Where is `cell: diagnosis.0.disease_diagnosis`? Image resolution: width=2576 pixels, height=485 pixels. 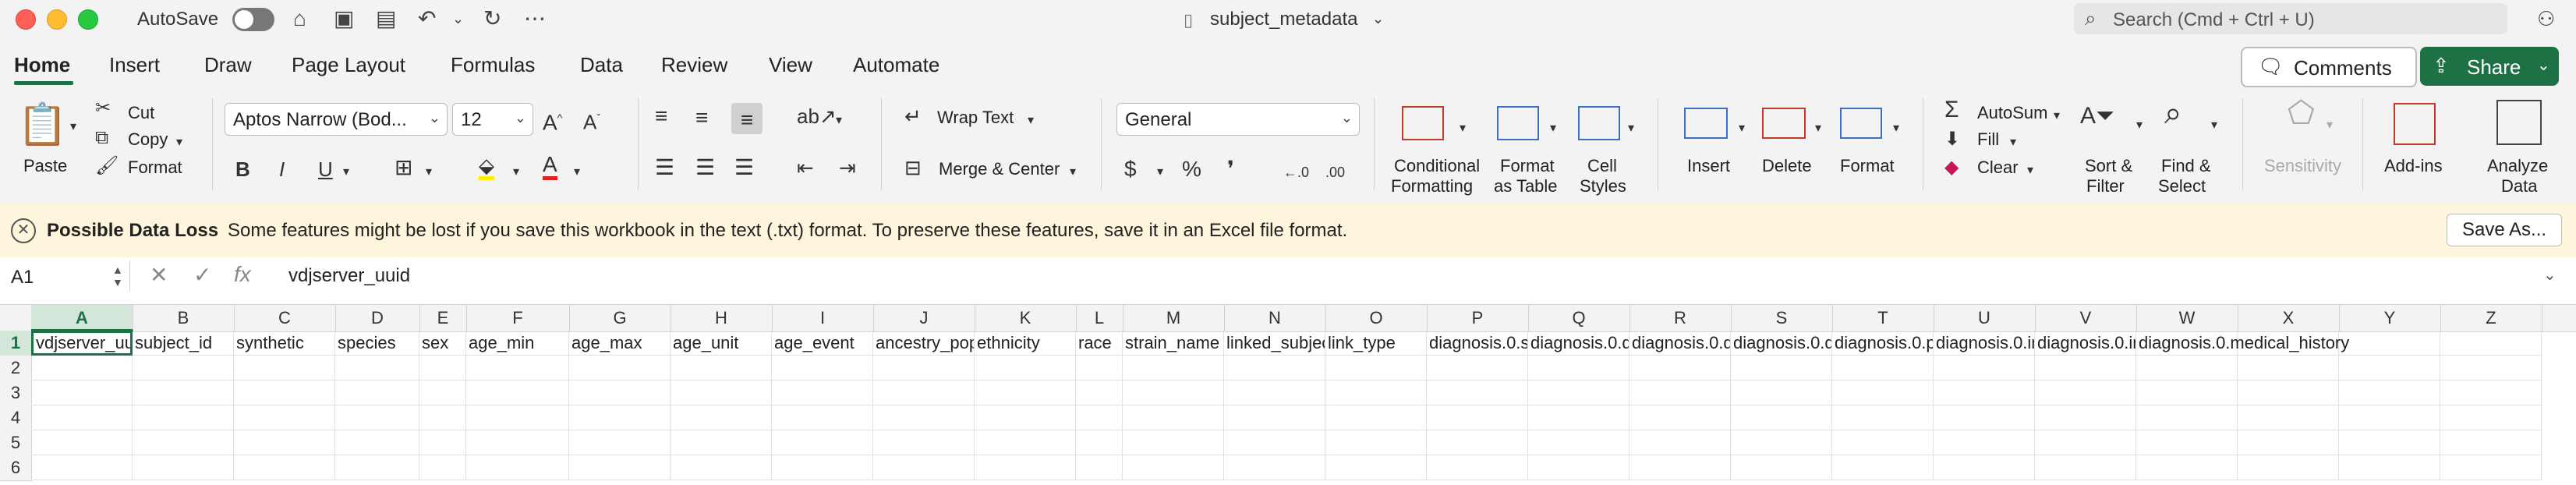
cell: diagnosis.0.disease_diagnosis is located at coordinates (1578, 343).